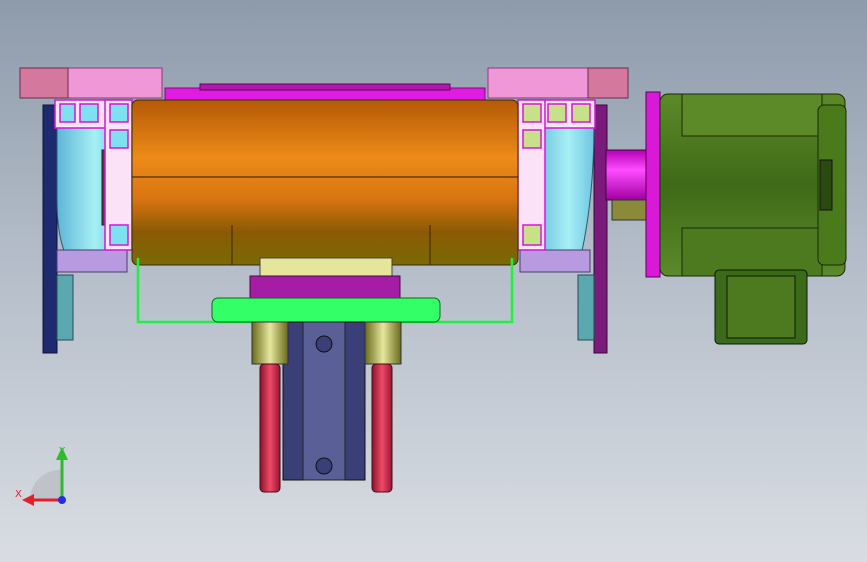 Image resolution: width=867 pixels, height=562 pixels. Describe the element at coordinates (62, 451) in the screenshot. I see `y-axis-label: Y` at that location.